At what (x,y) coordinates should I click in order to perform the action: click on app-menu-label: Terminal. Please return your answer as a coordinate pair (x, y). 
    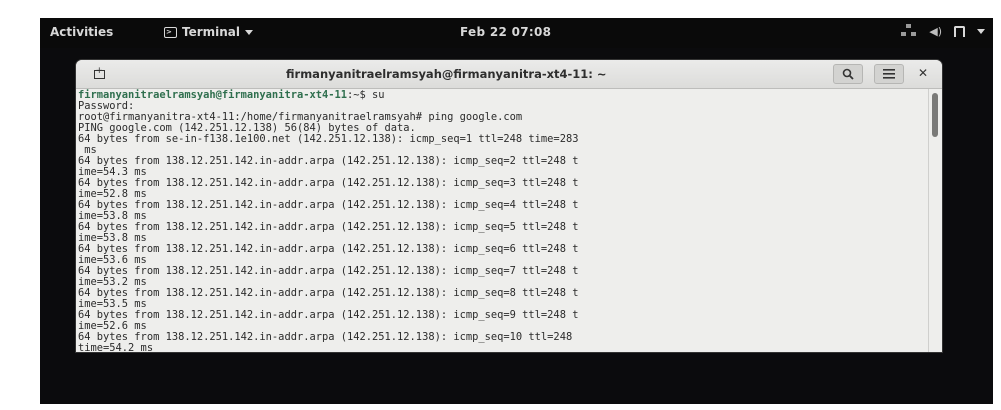
    Looking at the image, I should click on (211, 32).